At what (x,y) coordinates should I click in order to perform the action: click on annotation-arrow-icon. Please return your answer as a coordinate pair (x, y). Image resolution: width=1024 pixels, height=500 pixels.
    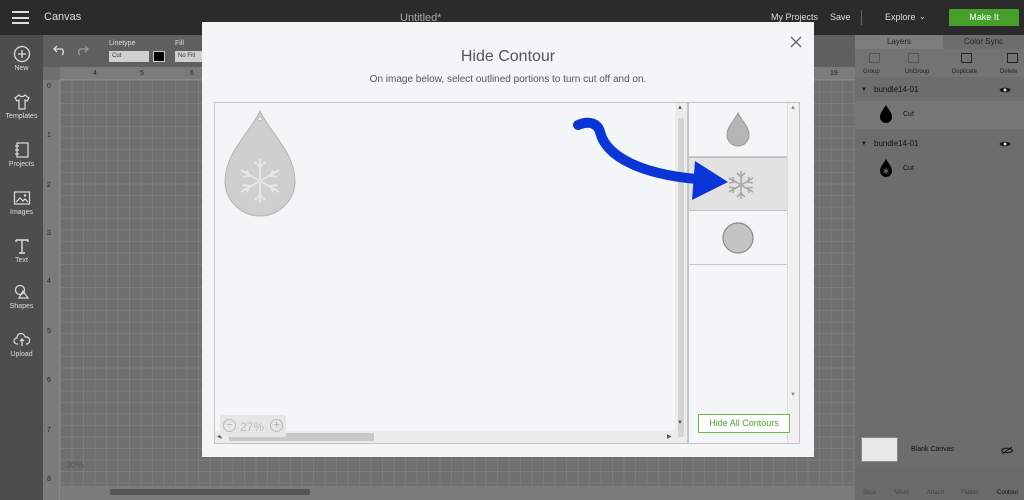
    Looking at the image, I should click on (650, 158).